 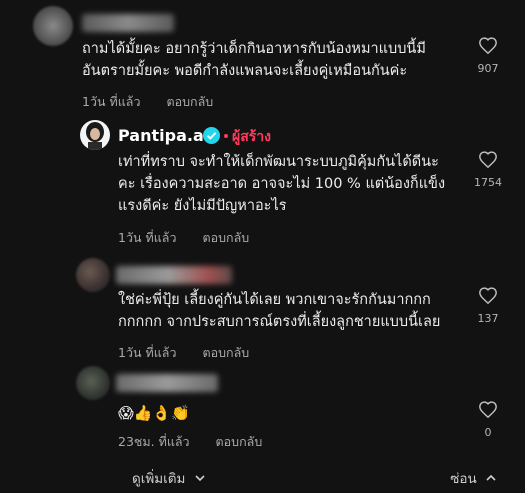 I want to click on comment-meta: 23ชม. ที่แล้ว ตอบกลับ, so click(x=190, y=442).